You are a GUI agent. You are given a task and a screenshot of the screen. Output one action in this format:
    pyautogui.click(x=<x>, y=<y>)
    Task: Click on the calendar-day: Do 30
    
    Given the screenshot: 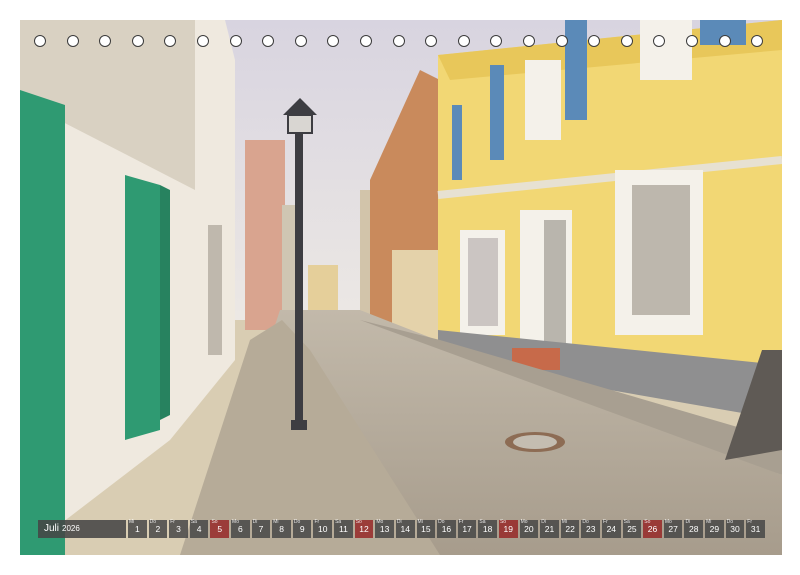 What is the action you would take?
    pyautogui.click(x=735, y=528)
    